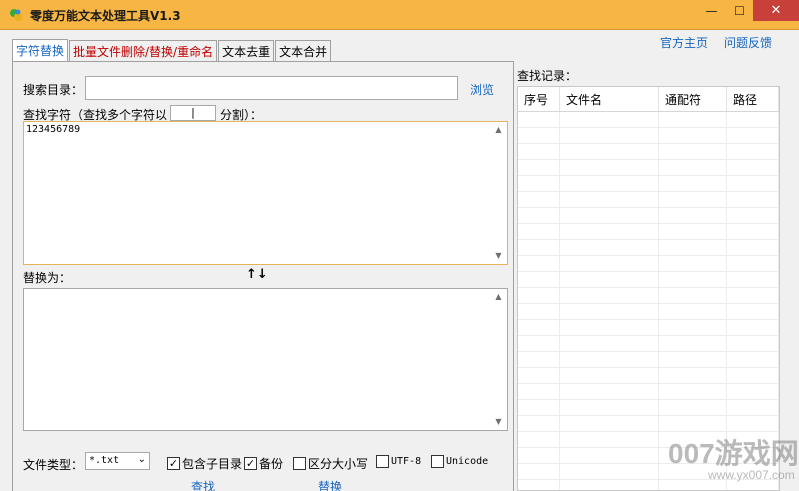 The image size is (799, 491). Describe the element at coordinates (16, 15) in the screenshot. I see `app-icon` at that location.